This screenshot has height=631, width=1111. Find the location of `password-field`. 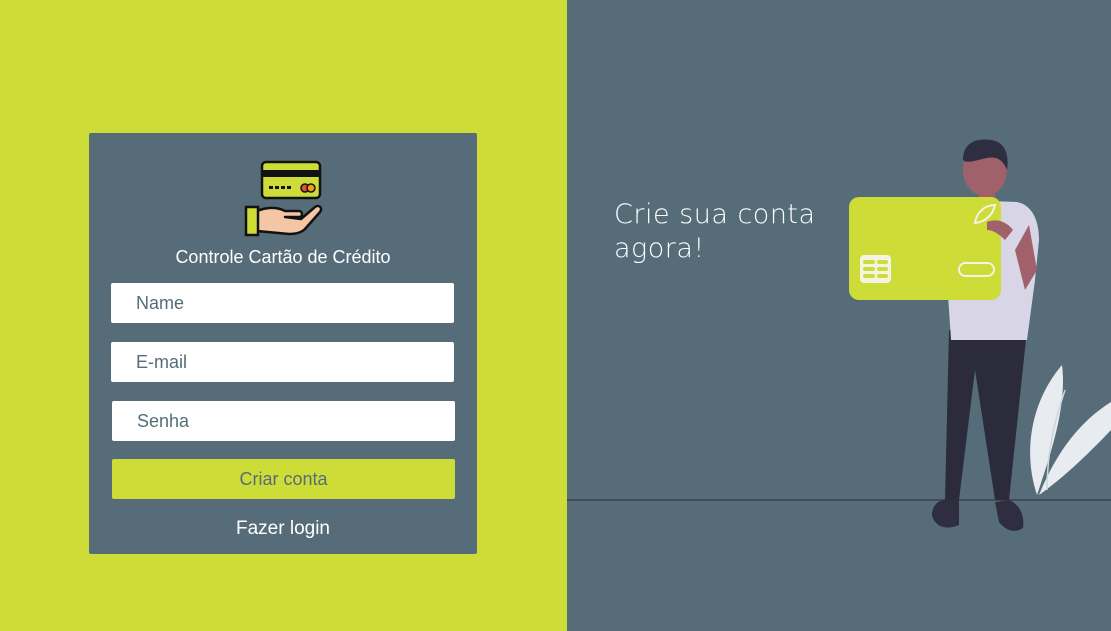

password-field is located at coordinates (283, 421).